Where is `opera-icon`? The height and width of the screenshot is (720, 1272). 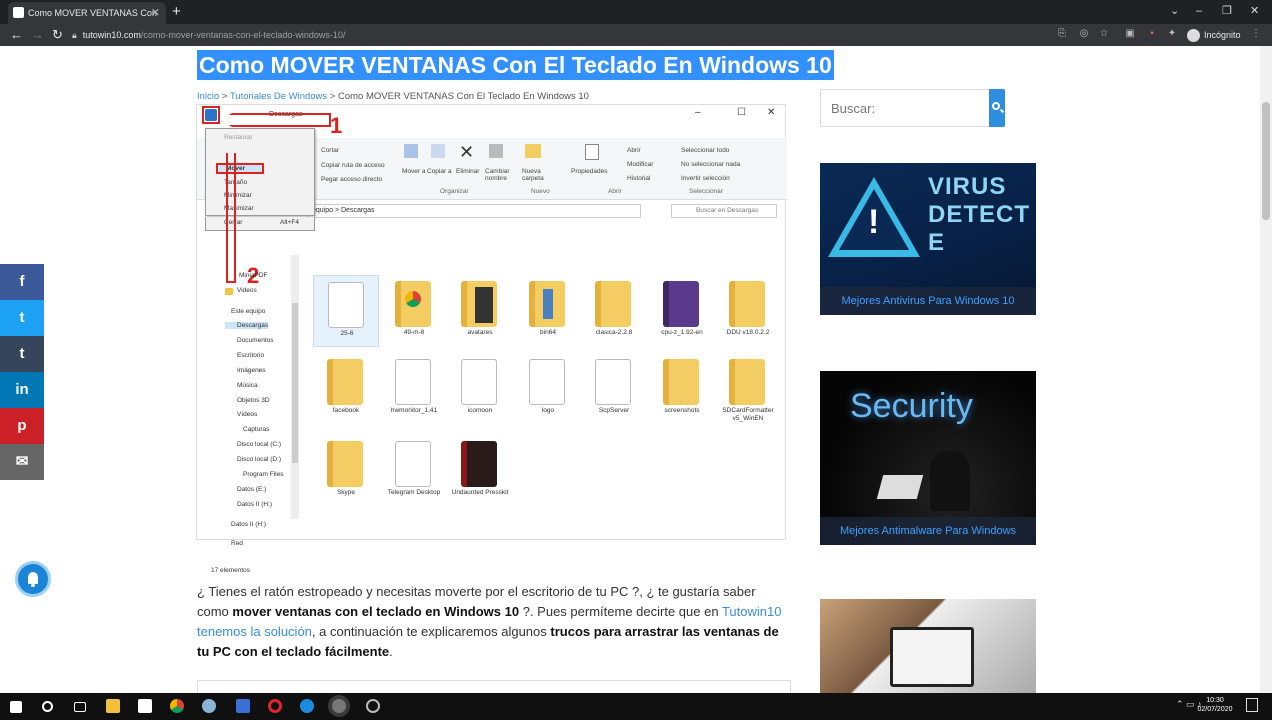
opera-icon is located at coordinates (275, 706).